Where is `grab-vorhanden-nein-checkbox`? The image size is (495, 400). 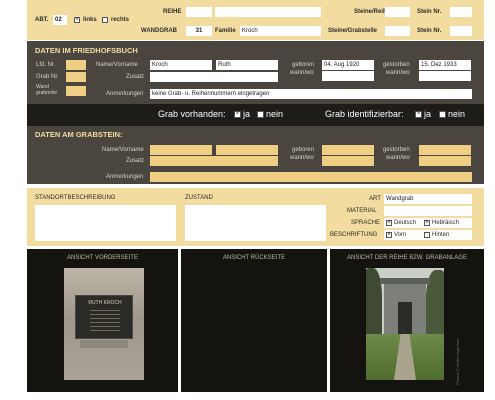
grab-vorhanden-nein-checkbox is located at coordinates (260, 114).